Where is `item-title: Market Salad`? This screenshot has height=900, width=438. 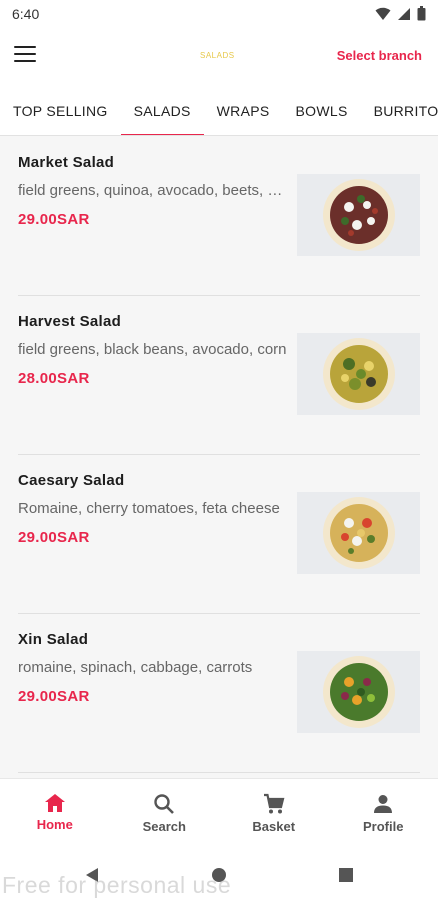 item-title: Market Salad is located at coordinates (66, 162).